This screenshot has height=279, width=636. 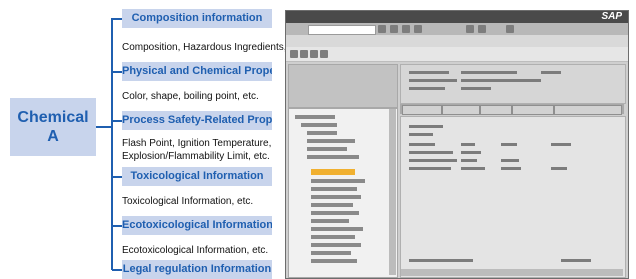 I want to click on sap-title-bar, so click(x=457, y=17).